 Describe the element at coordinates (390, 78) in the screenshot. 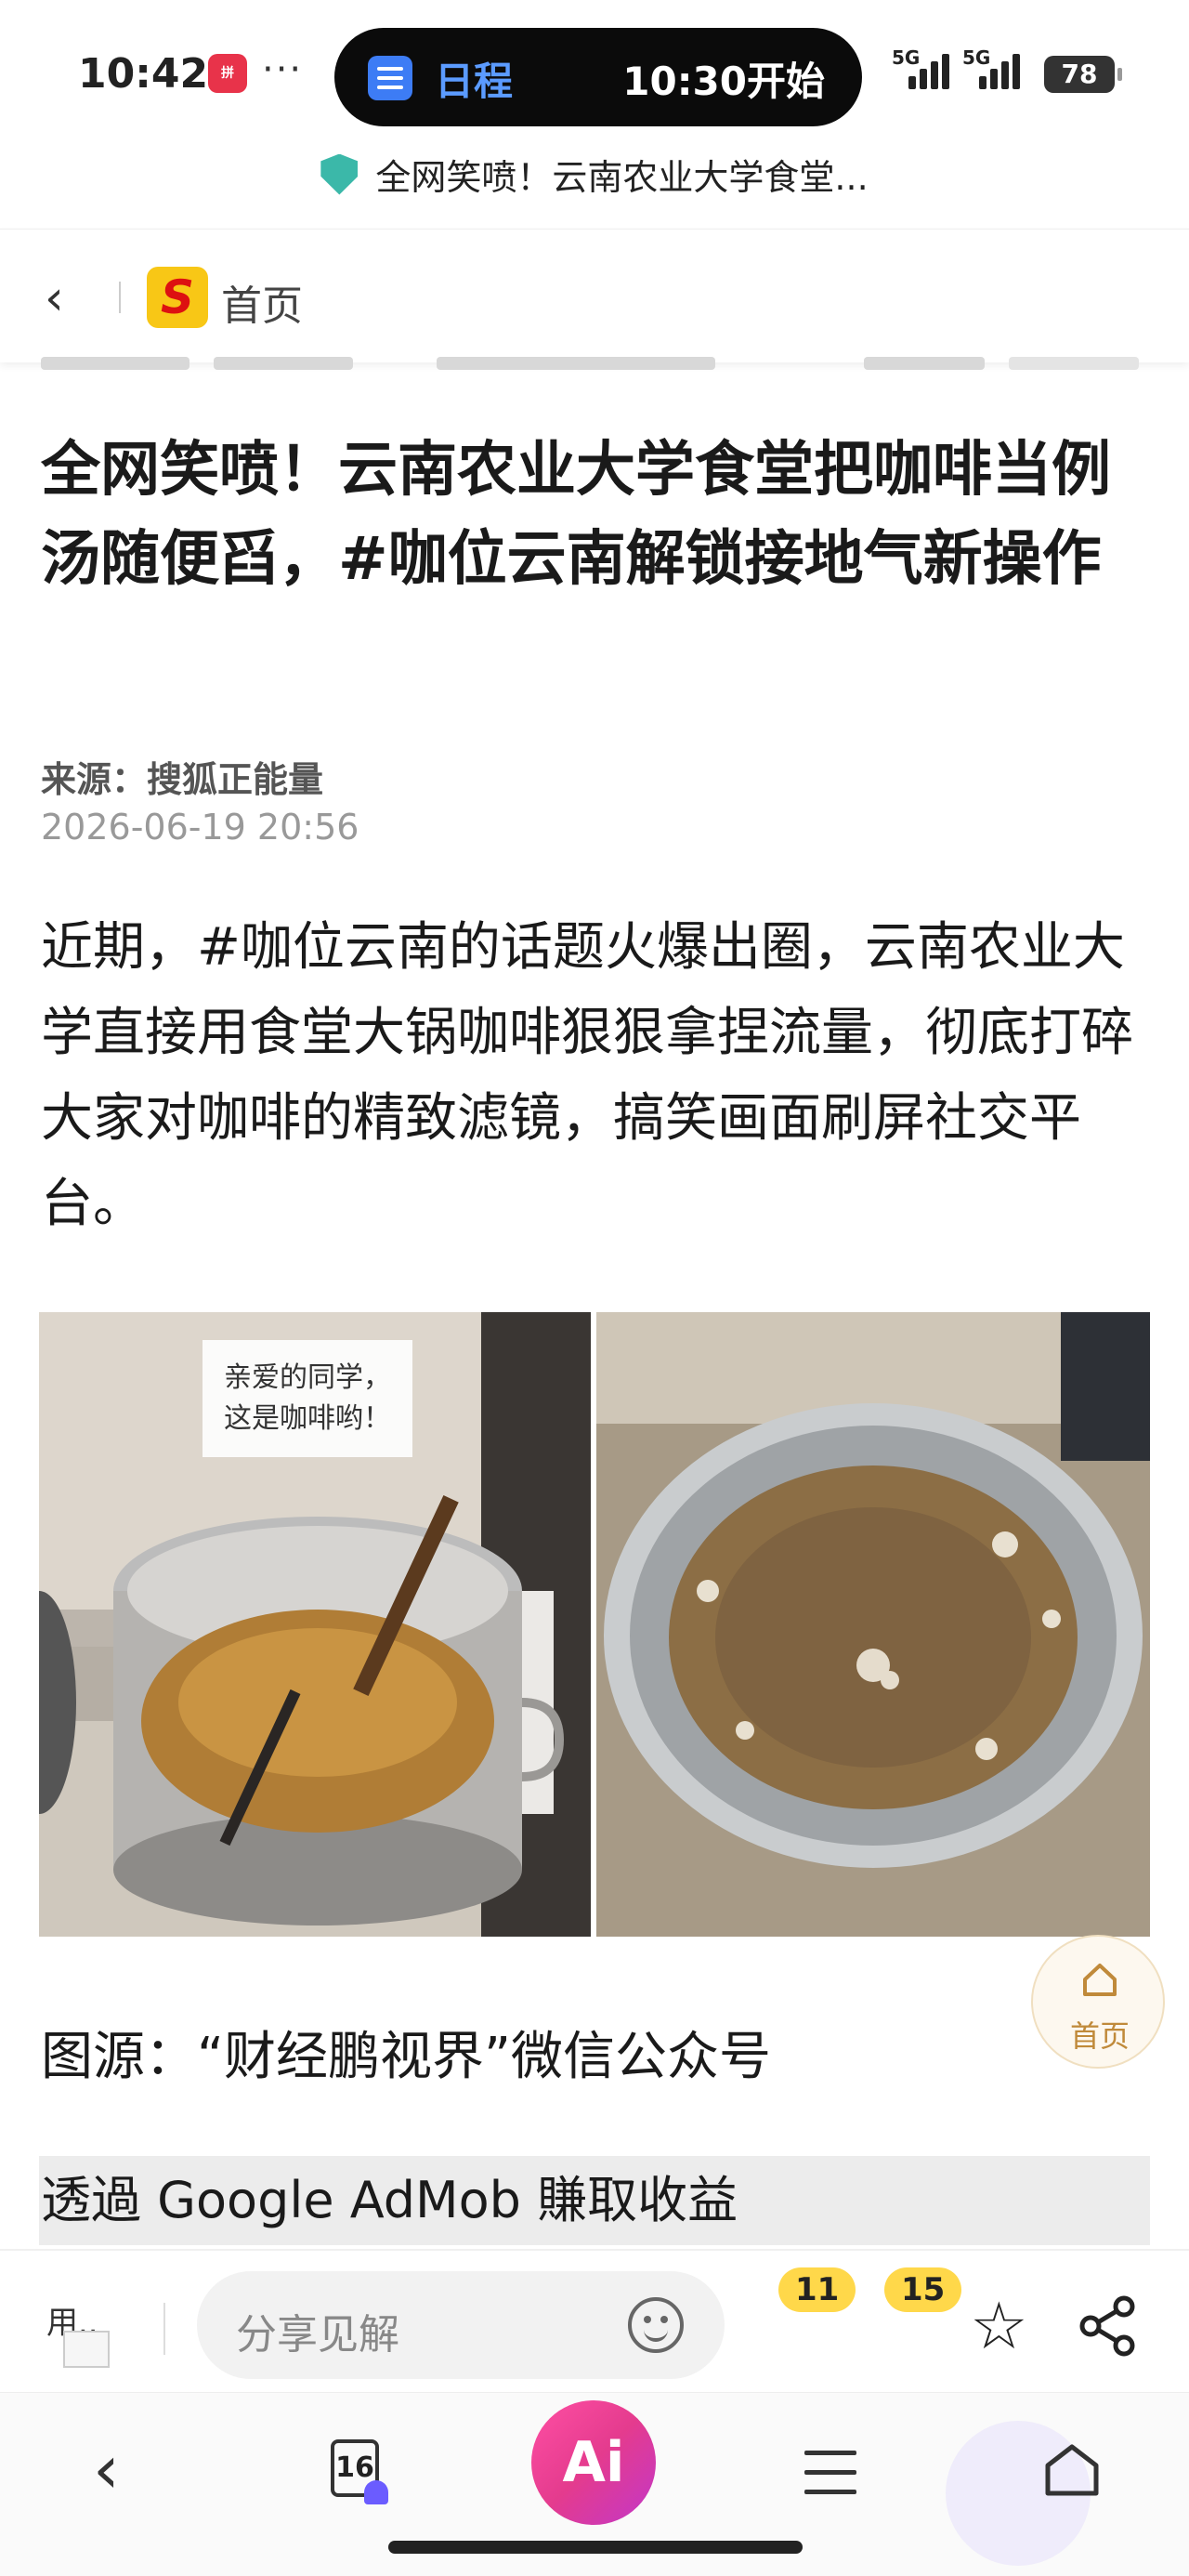

I see `calendar-icon` at that location.